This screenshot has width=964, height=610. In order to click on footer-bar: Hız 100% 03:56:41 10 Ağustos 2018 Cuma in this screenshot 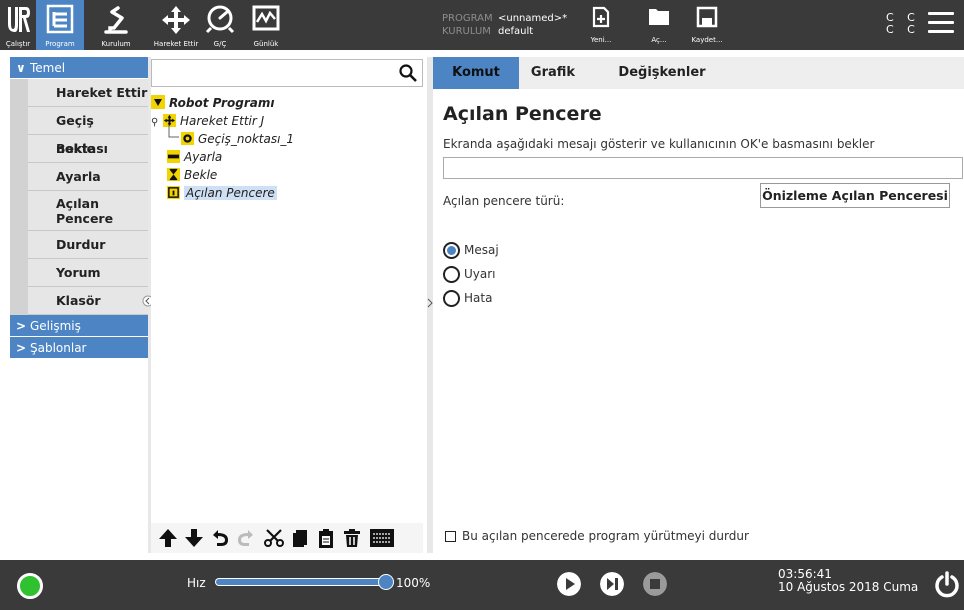, I will do `click(482, 585)`.